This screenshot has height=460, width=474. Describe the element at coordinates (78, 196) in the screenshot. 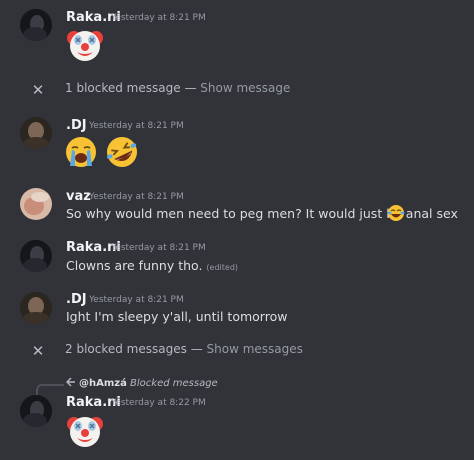

I see `username: vaz` at that location.